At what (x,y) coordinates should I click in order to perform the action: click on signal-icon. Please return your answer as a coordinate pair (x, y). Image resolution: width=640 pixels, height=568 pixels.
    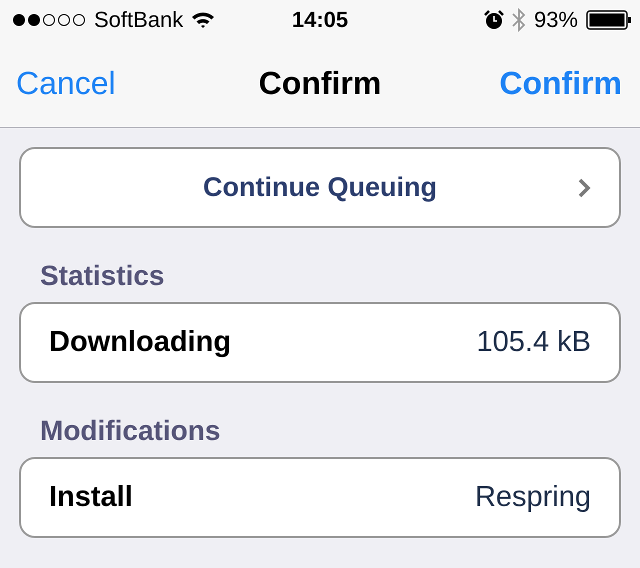
    Looking at the image, I should click on (49, 20).